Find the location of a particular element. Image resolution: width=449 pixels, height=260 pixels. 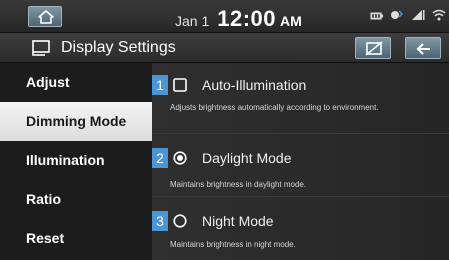

page-title: Display Settings is located at coordinates (118, 47).